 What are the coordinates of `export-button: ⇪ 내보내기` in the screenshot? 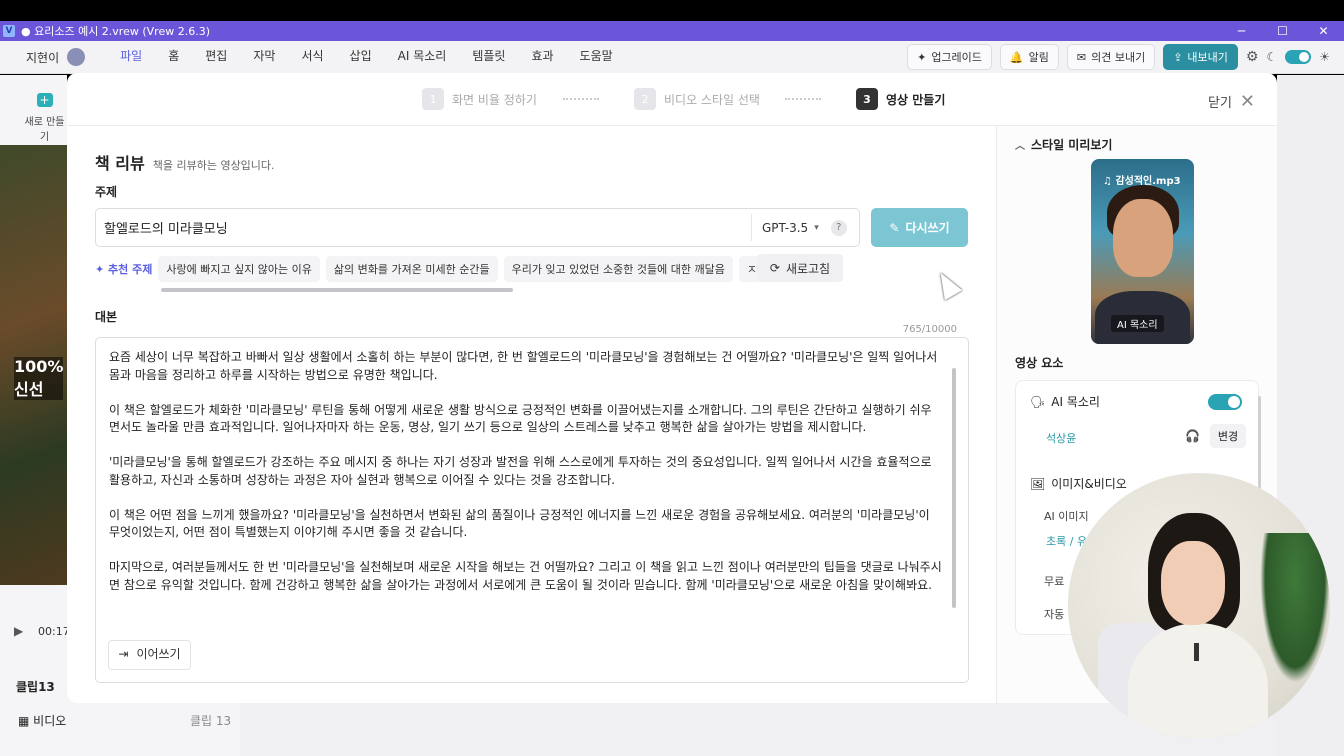 It's located at (1200, 57).